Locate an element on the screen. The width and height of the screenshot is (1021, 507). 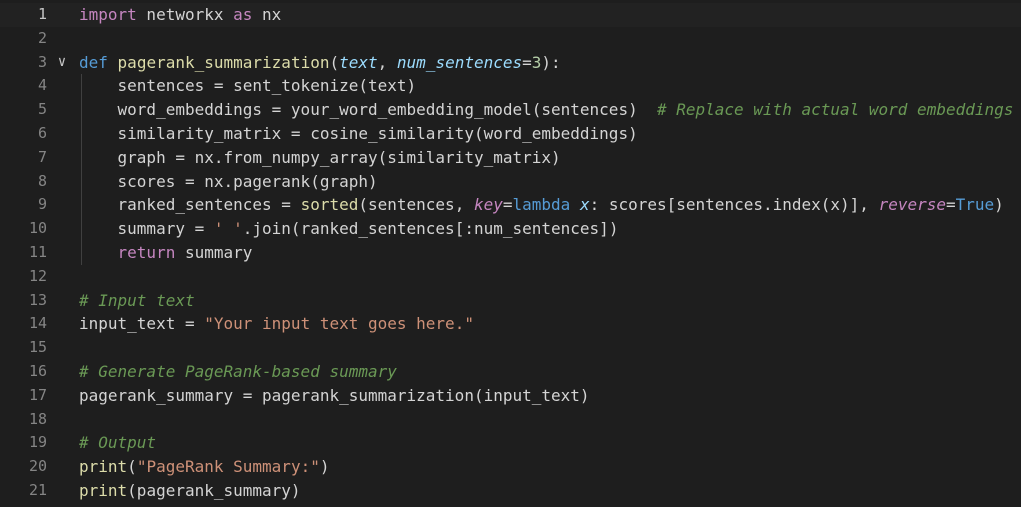
code-line: 12 is located at coordinates (510, 277).